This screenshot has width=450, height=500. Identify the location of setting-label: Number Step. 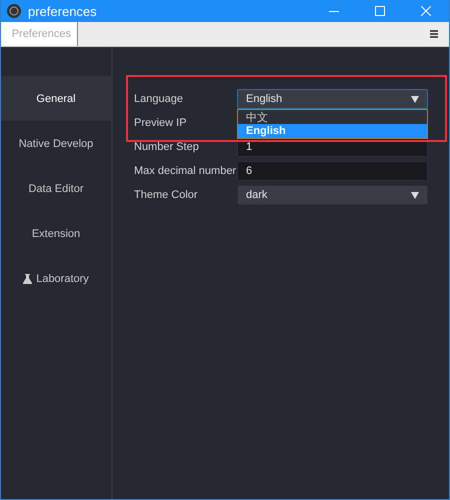
(167, 147).